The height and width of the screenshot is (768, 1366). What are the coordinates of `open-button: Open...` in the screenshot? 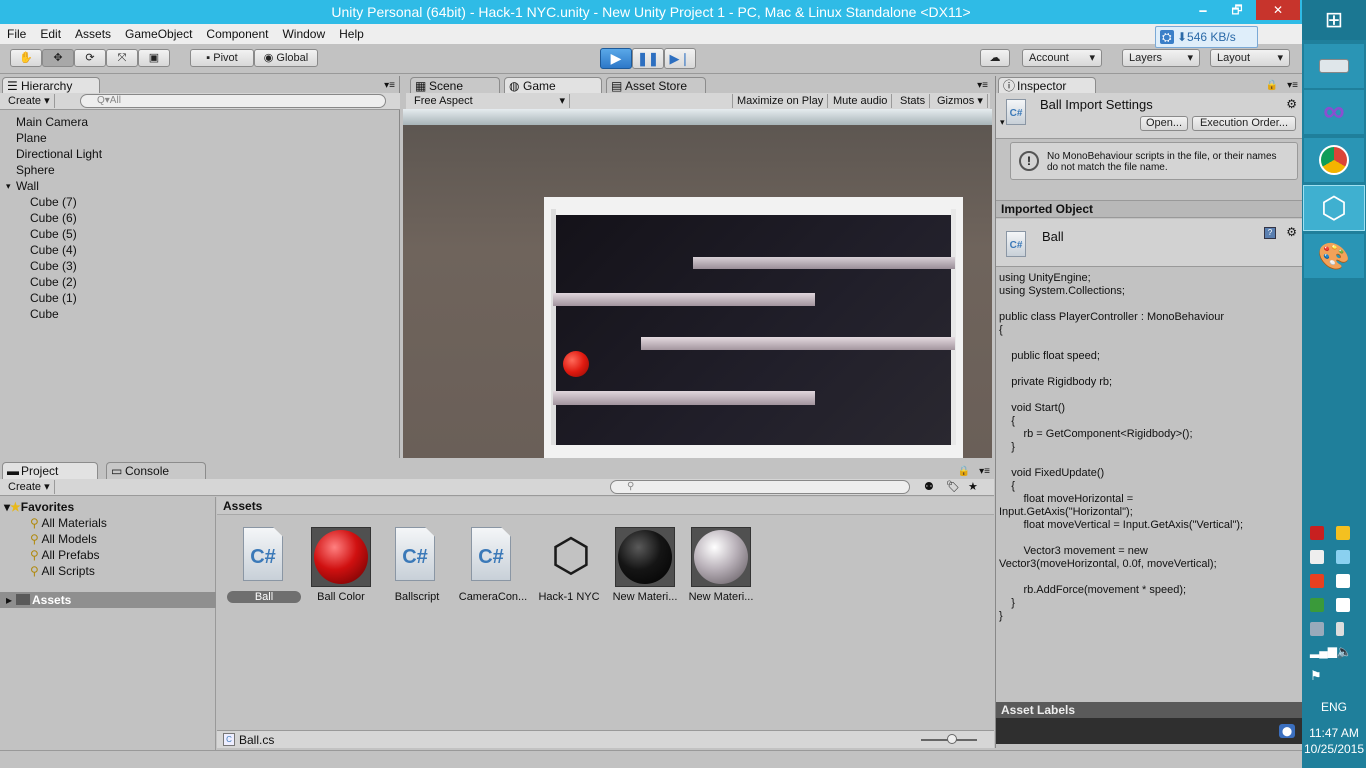 It's located at (1164, 123).